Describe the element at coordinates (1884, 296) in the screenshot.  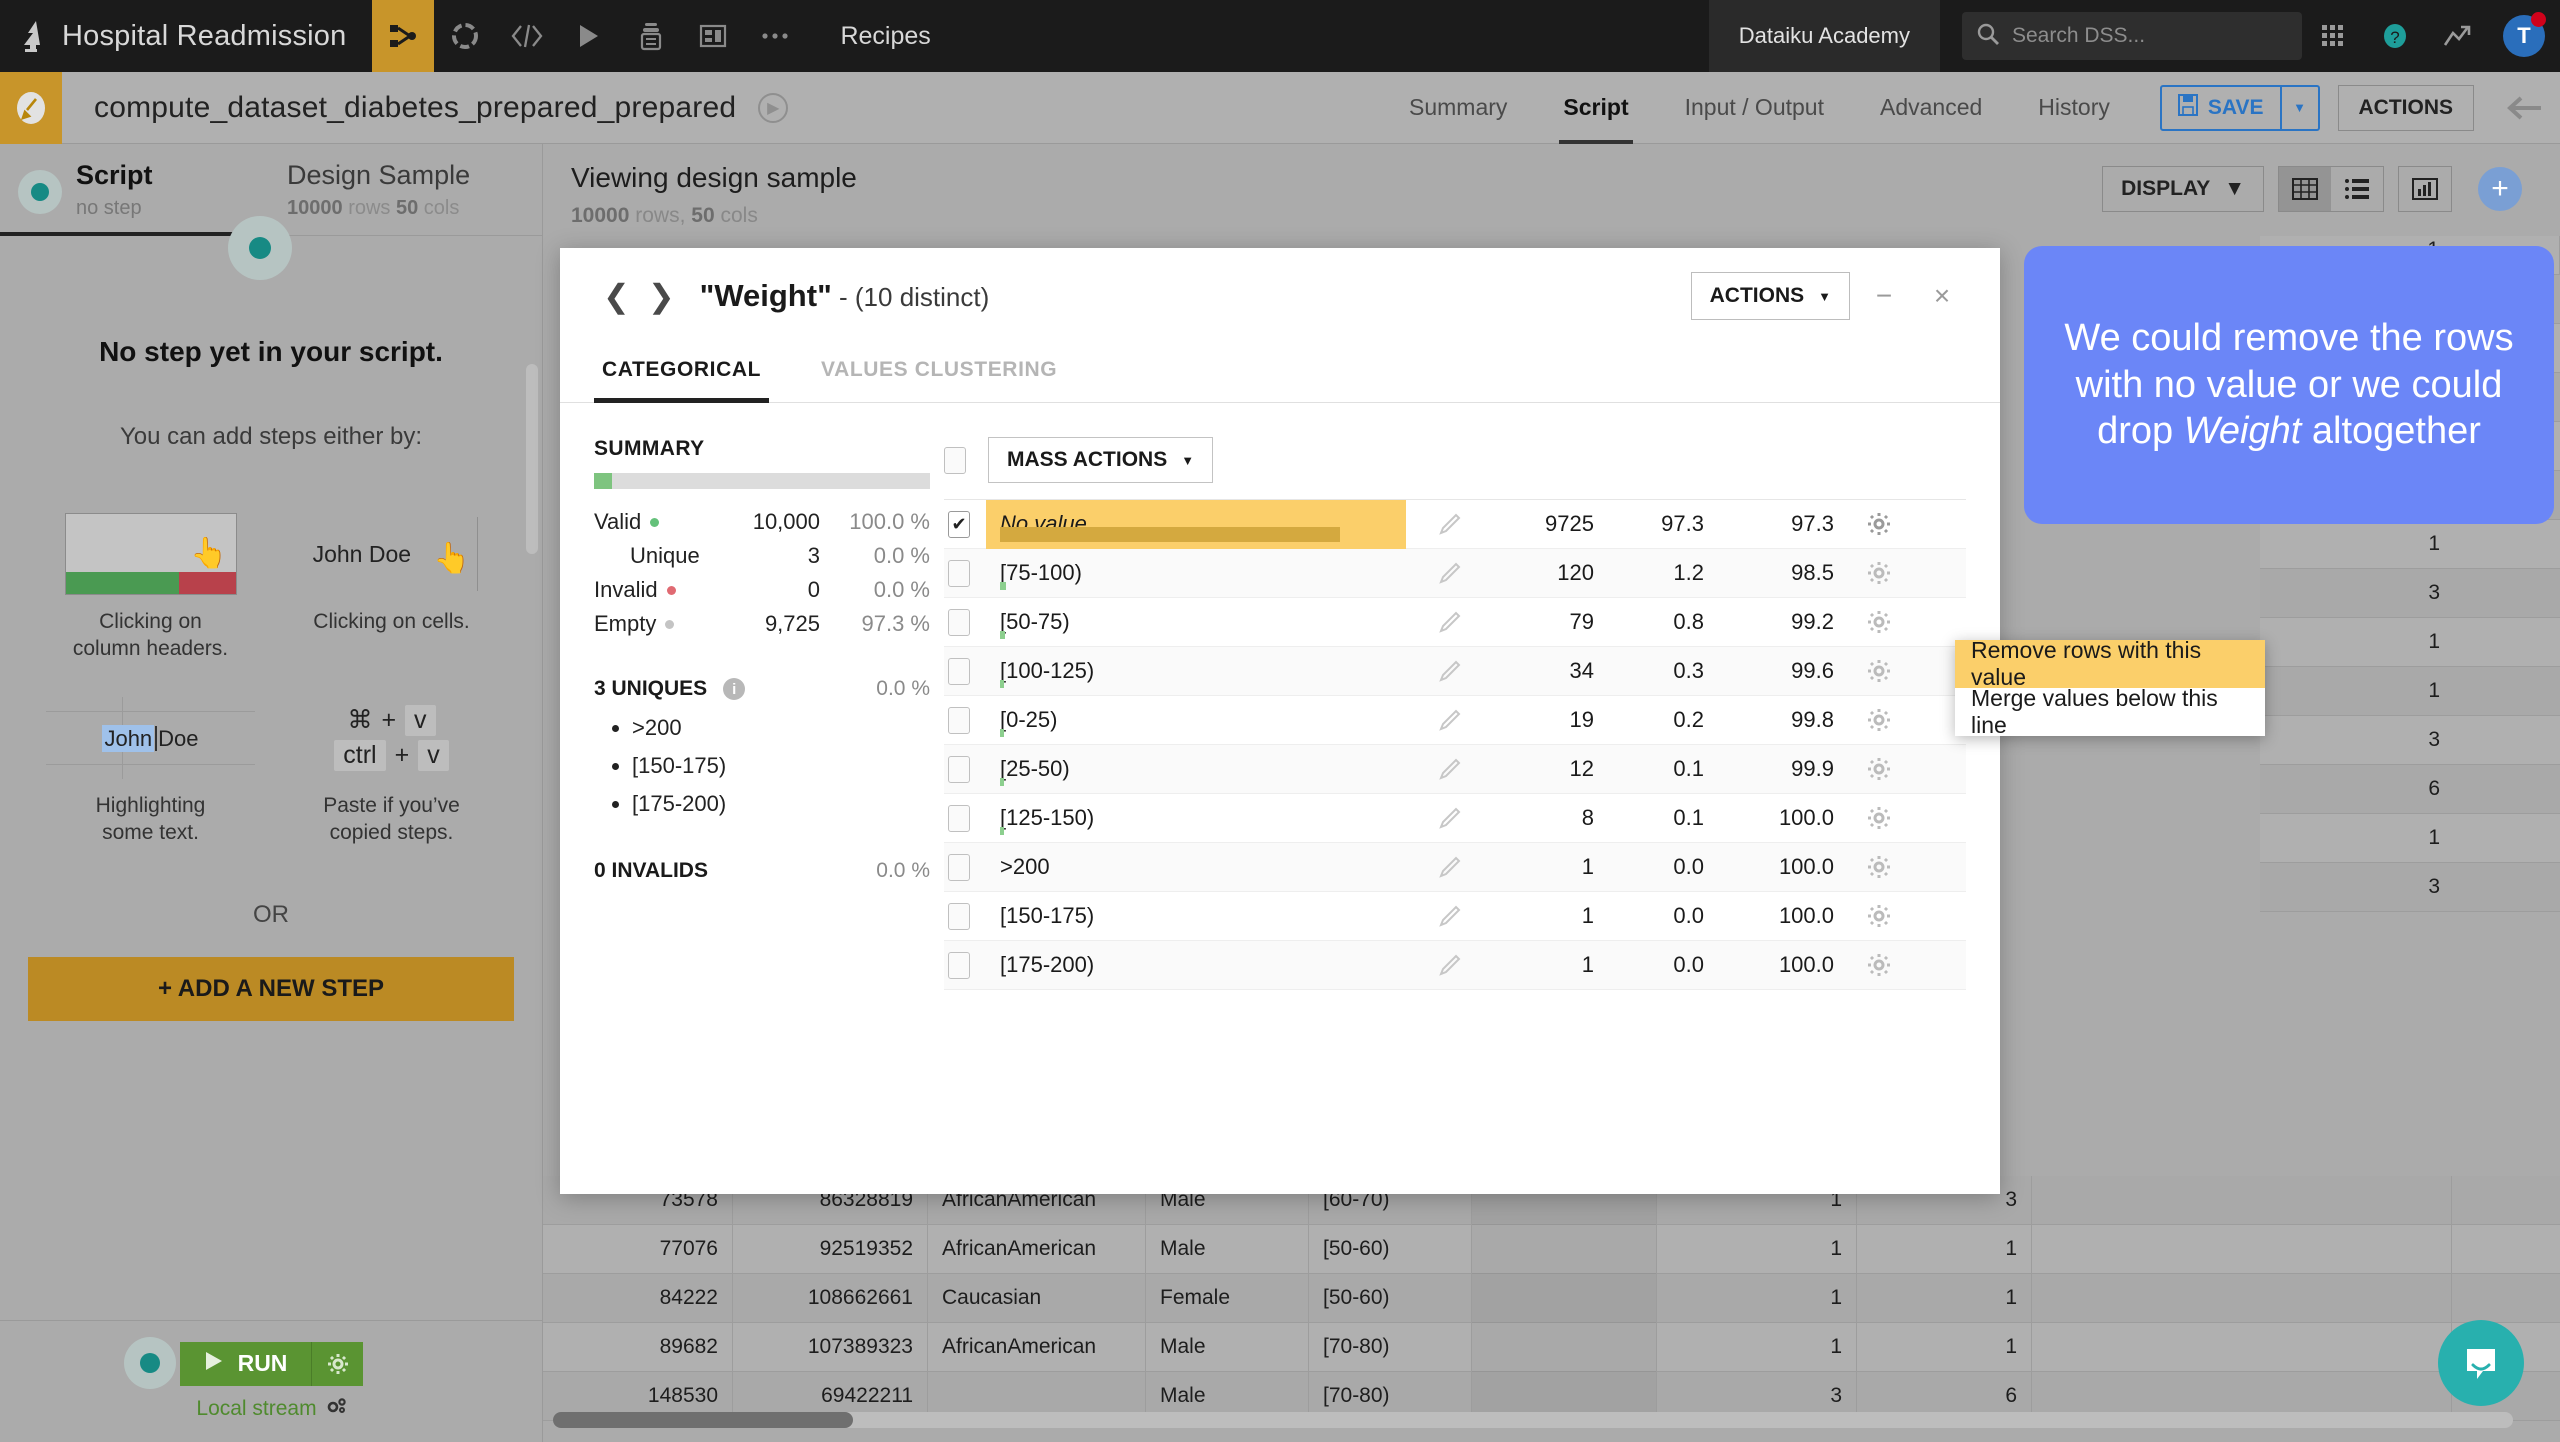
I see `minimize-icon: −` at that location.